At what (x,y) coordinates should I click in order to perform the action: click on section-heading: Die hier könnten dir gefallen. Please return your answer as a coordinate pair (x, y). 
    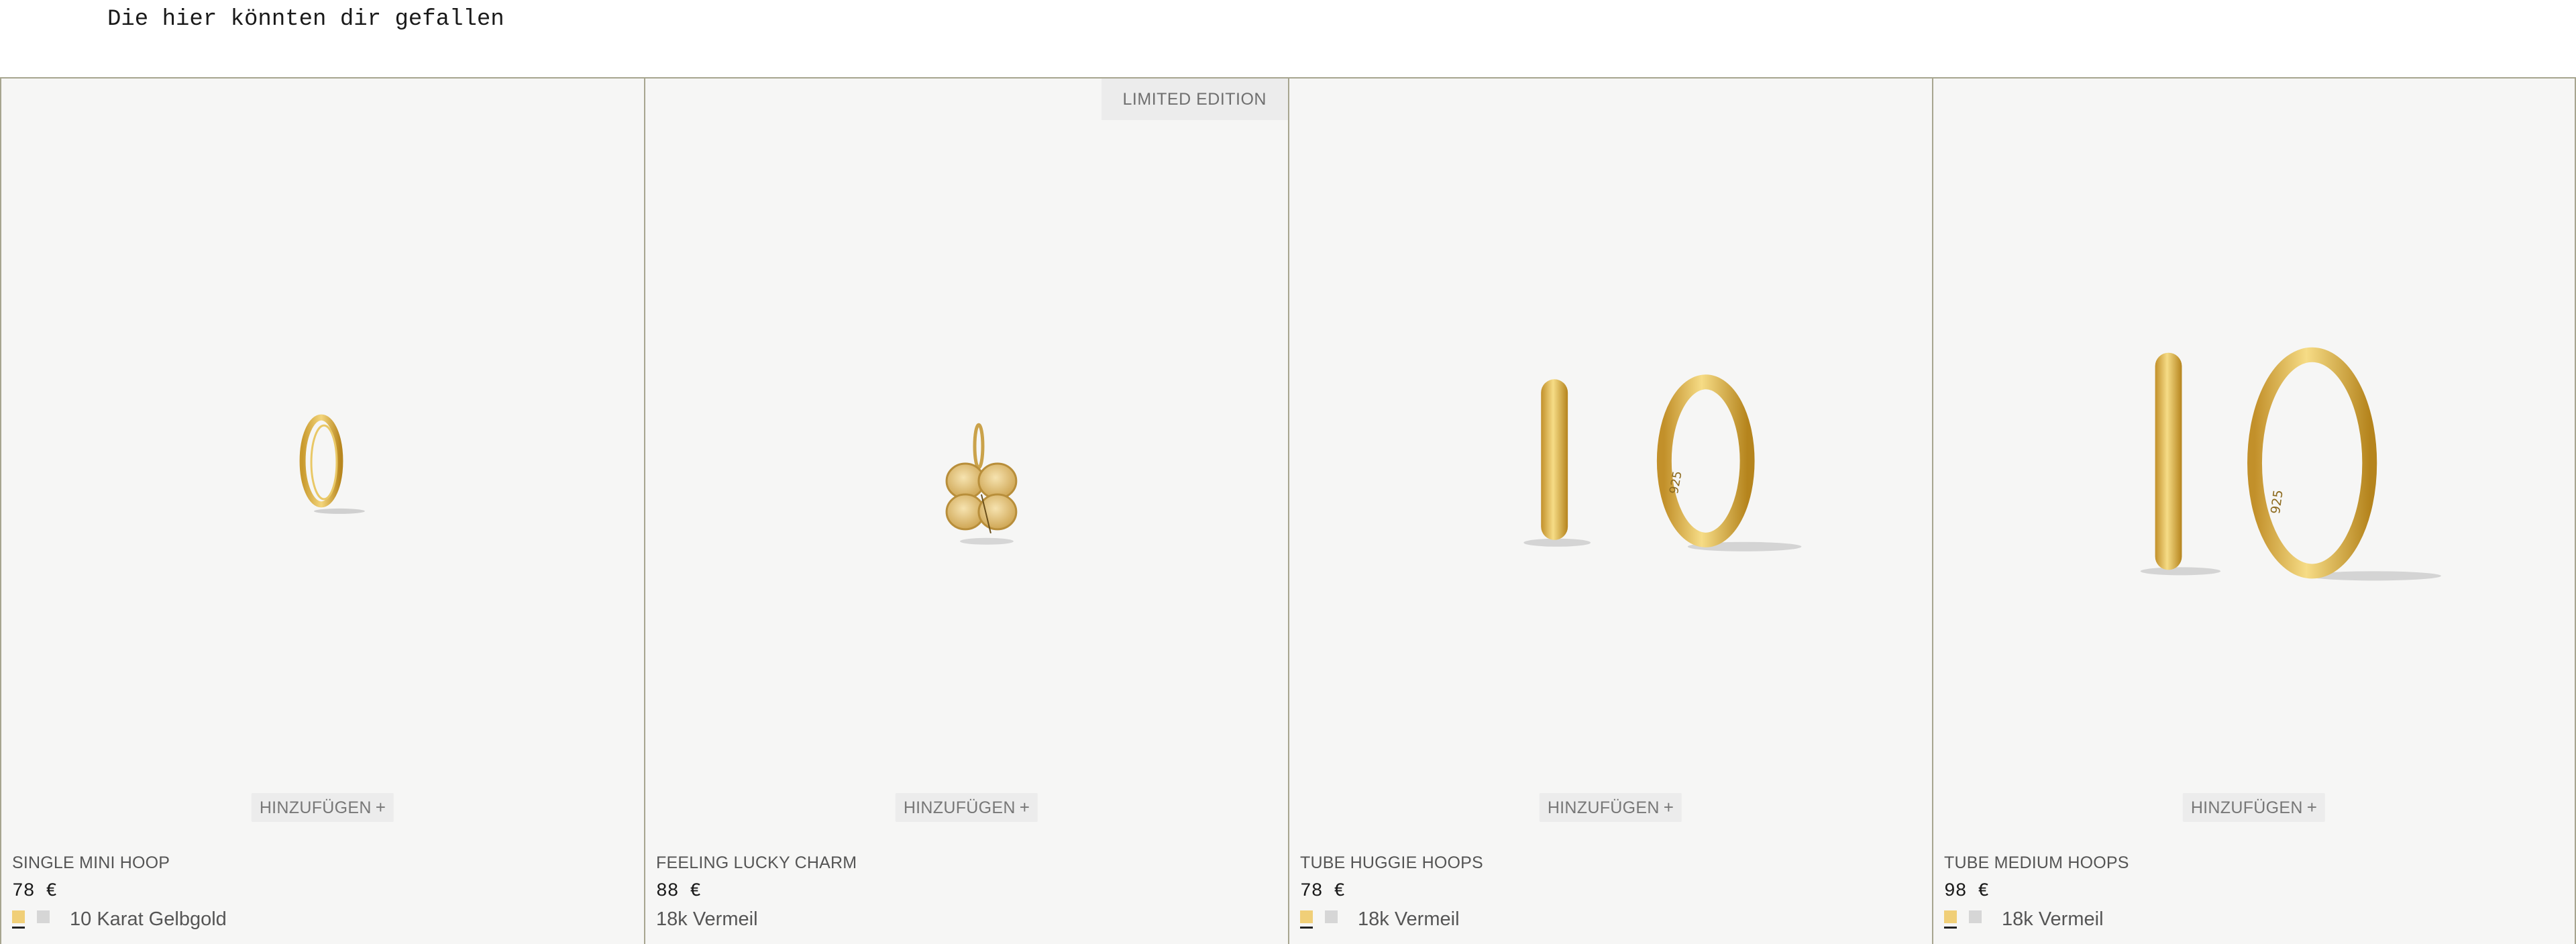
    Looking at the image, I should click on (305, 19).